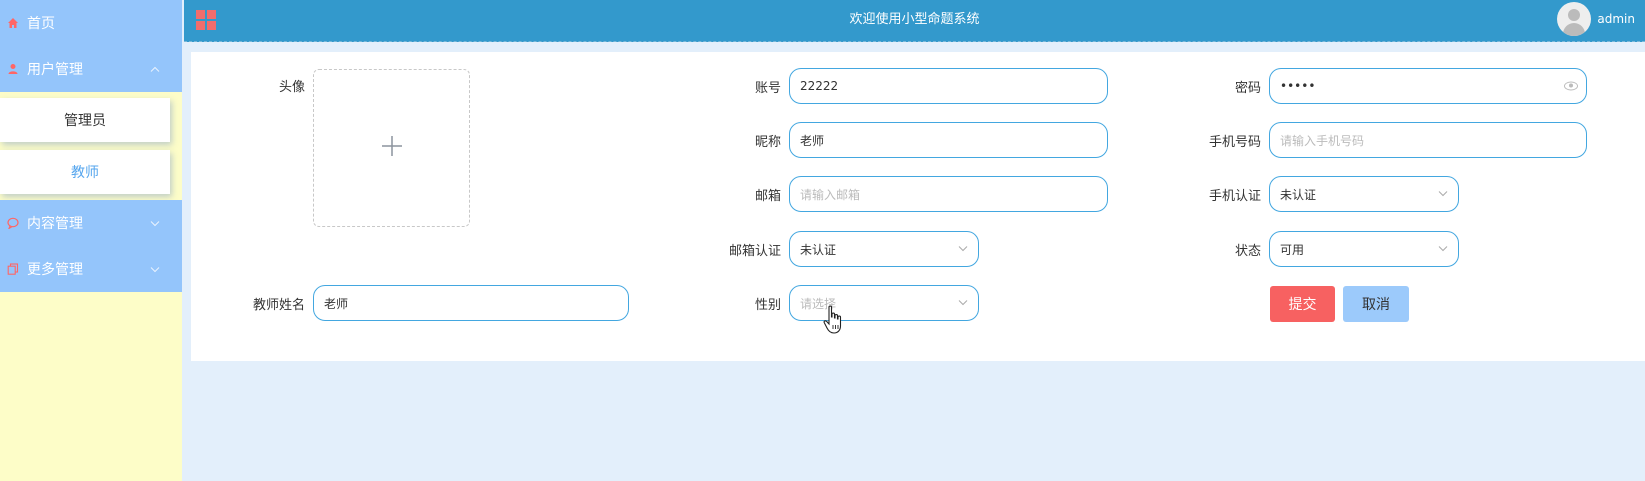 The image size is (1645, 481). Describe the element at coordinates (948, 86) in the screenshot. I see `account-input: 22222` at that location.